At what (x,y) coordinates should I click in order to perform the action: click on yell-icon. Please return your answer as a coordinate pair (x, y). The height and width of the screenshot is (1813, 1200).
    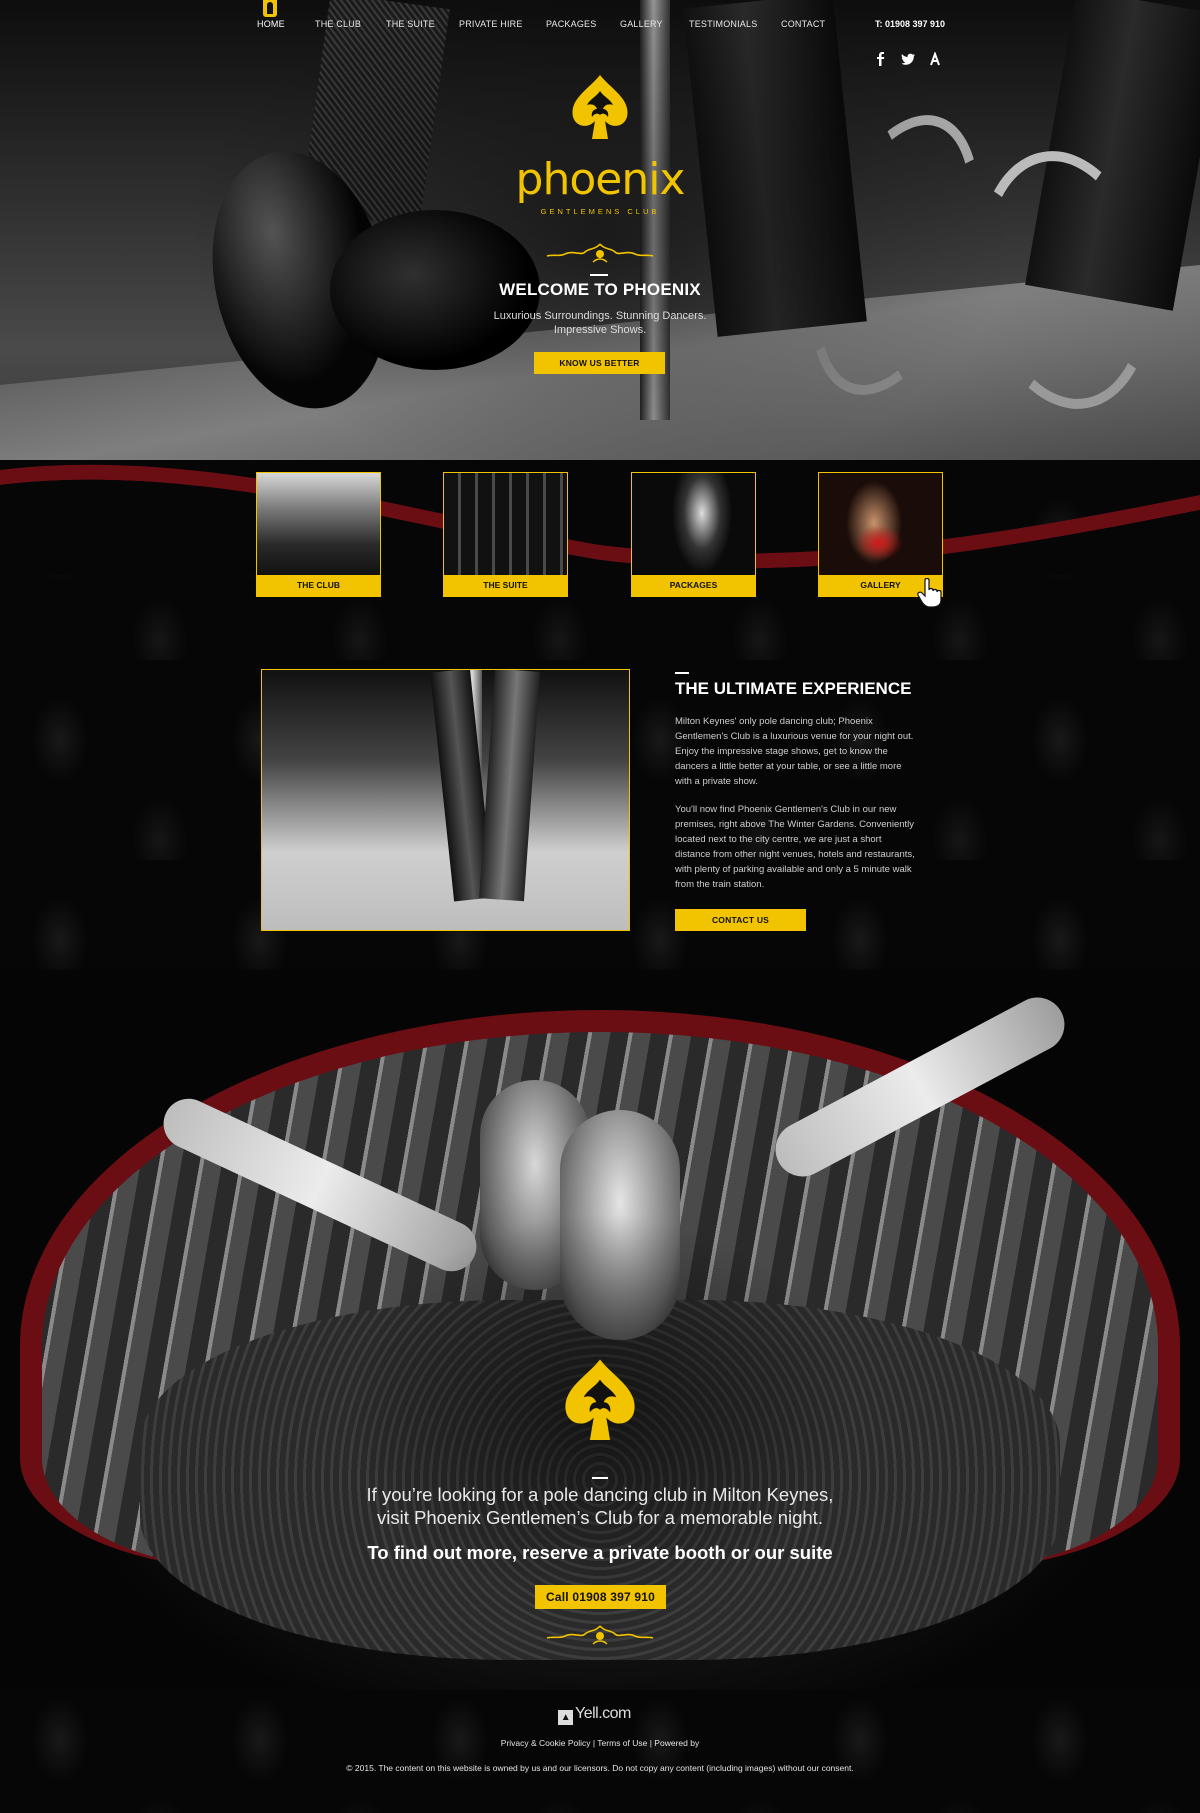
    Looking at the image, I should click on (935, 58).